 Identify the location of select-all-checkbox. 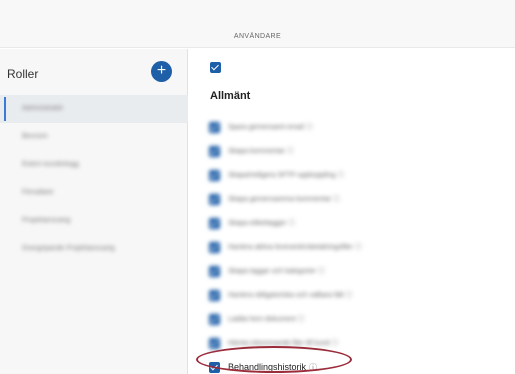
(215, 67).